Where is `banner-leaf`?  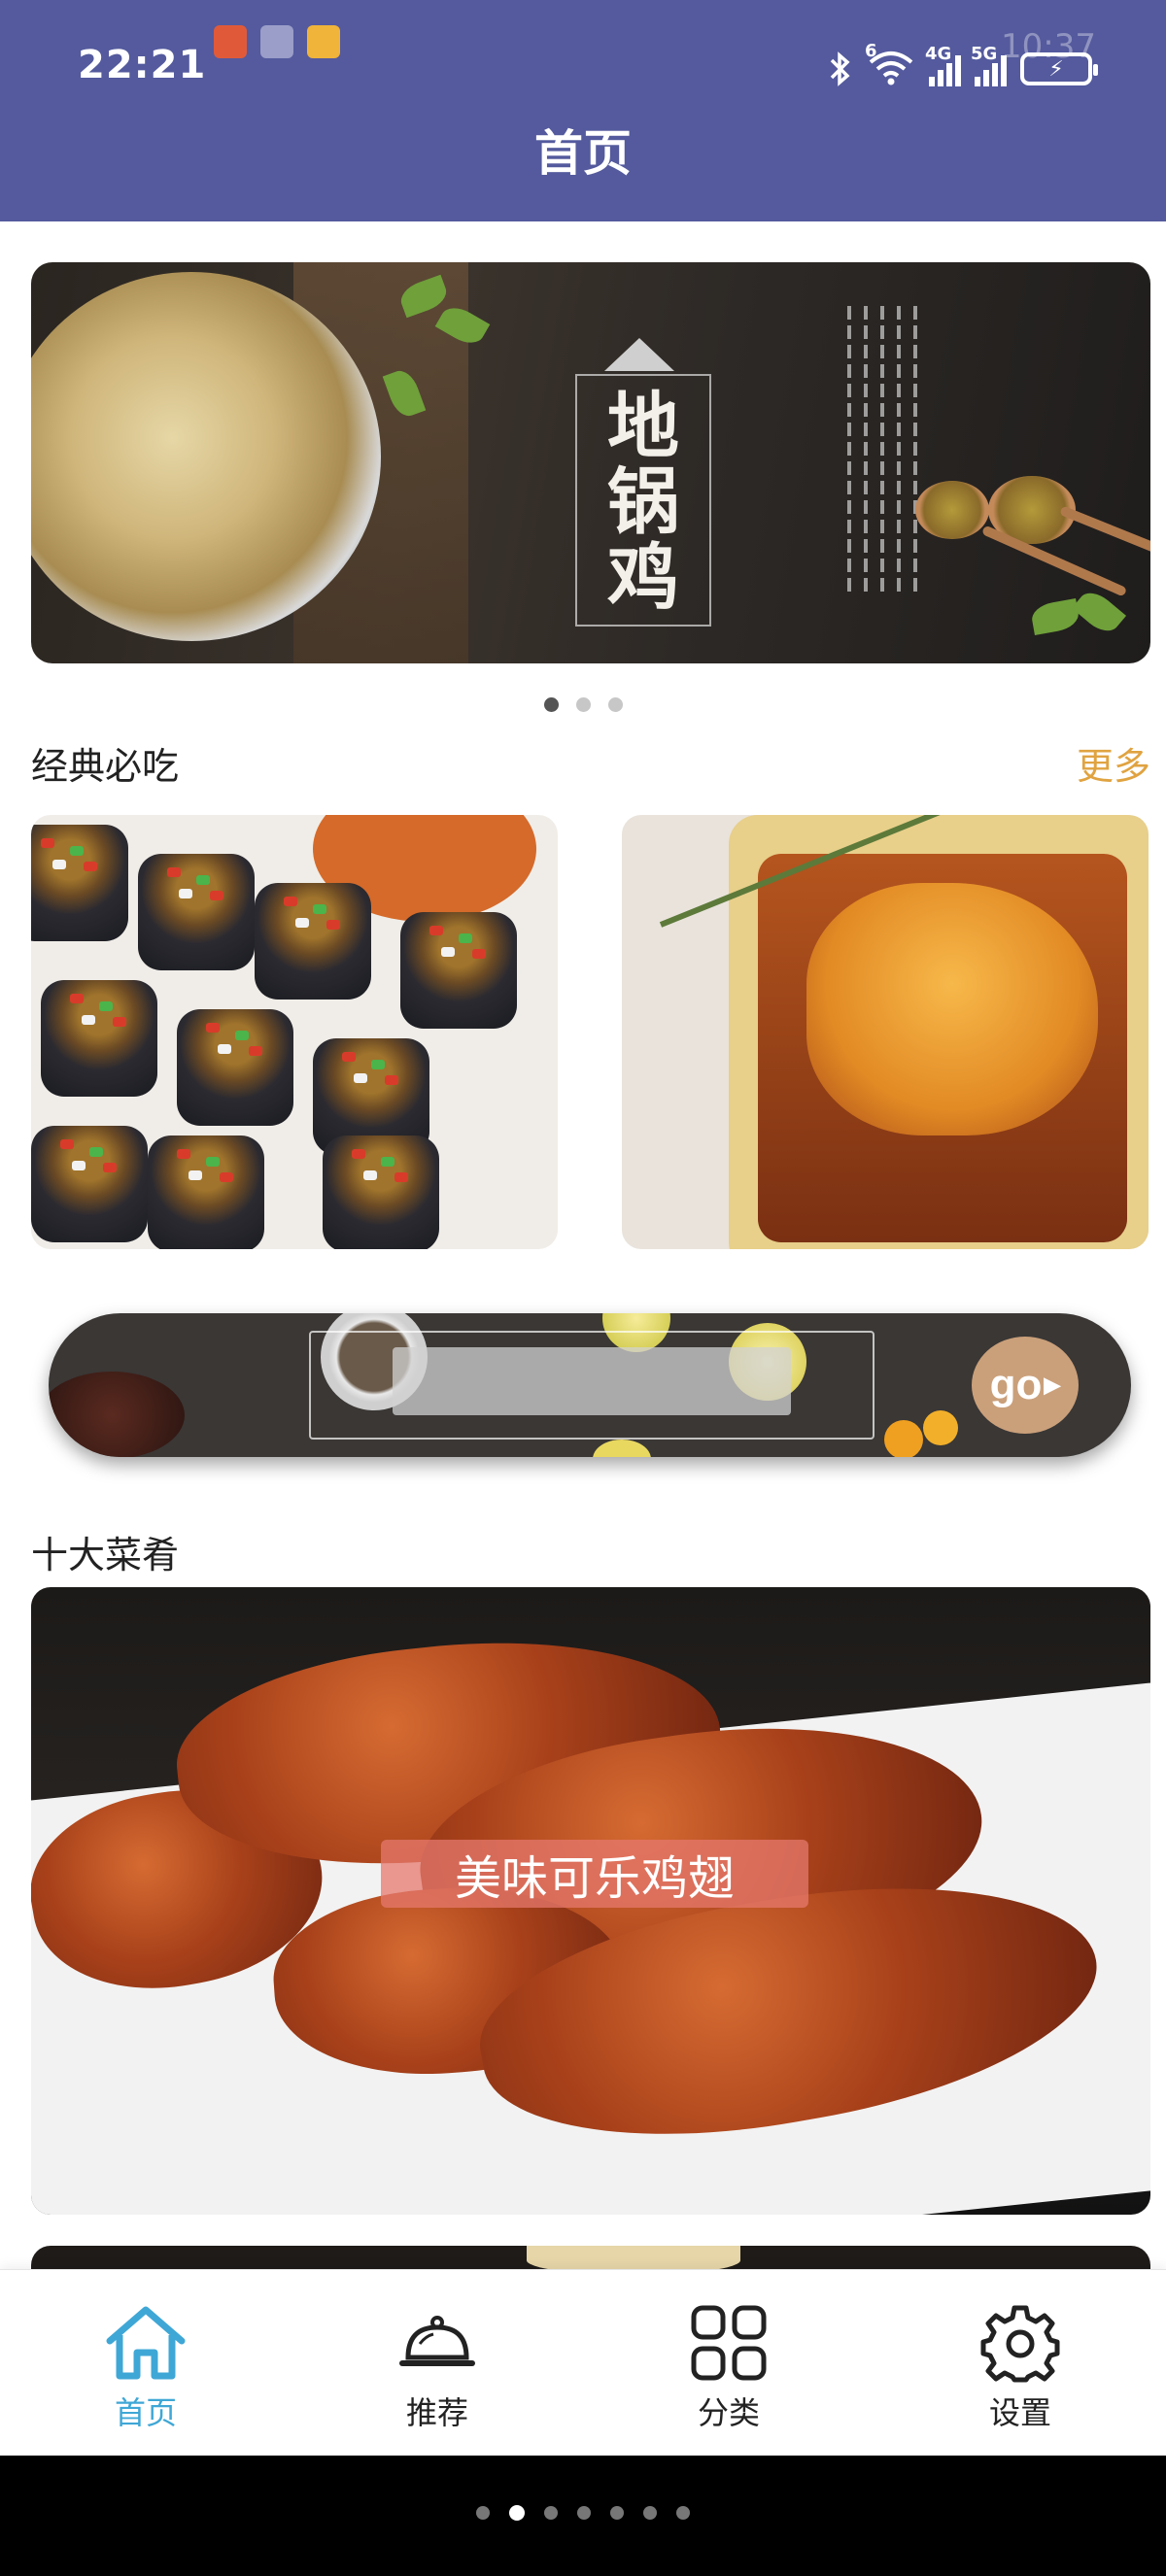
banner-leaf is located at coordinates (1055, 616).